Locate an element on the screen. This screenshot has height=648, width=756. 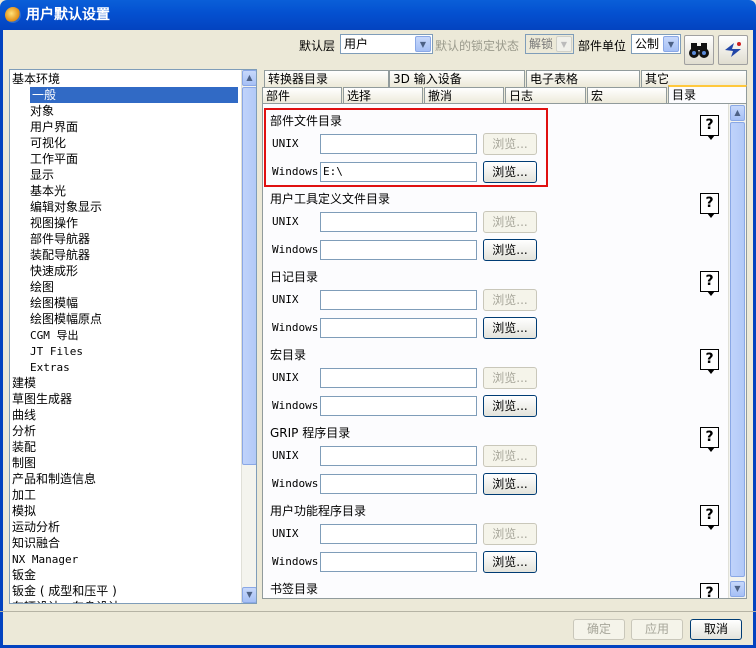
tree-item: 装配导航器 is located at coordinates (133, 255).